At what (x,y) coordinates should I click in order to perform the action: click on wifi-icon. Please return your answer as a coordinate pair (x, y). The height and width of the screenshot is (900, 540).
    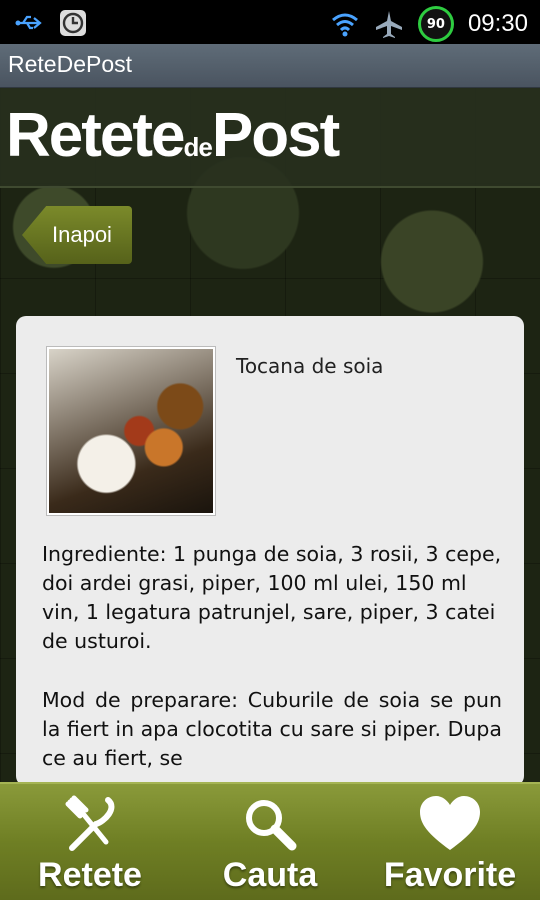
    Looking at the image, I should click on (344, 25).